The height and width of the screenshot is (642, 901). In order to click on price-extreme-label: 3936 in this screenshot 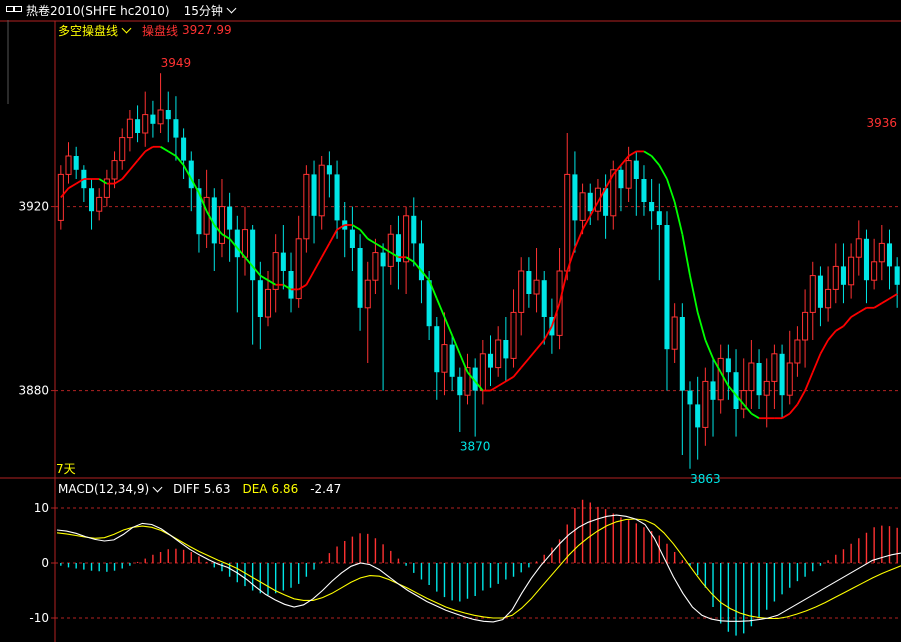, I will do `click(882, 123)`.